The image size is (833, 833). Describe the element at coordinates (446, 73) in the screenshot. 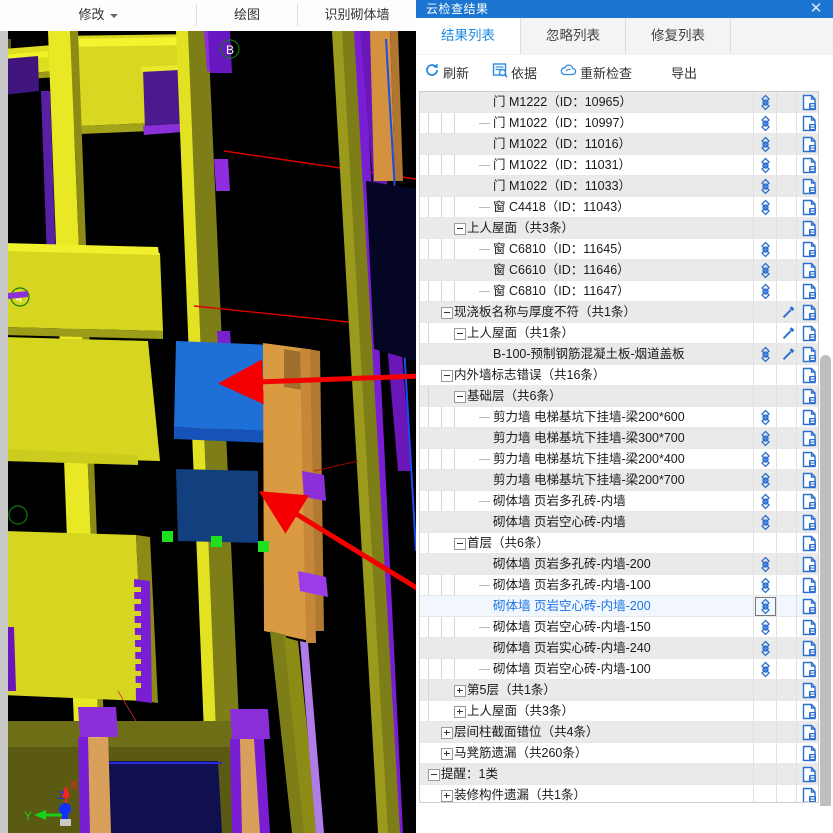

I see `refresh-button: 刷新` at that location.